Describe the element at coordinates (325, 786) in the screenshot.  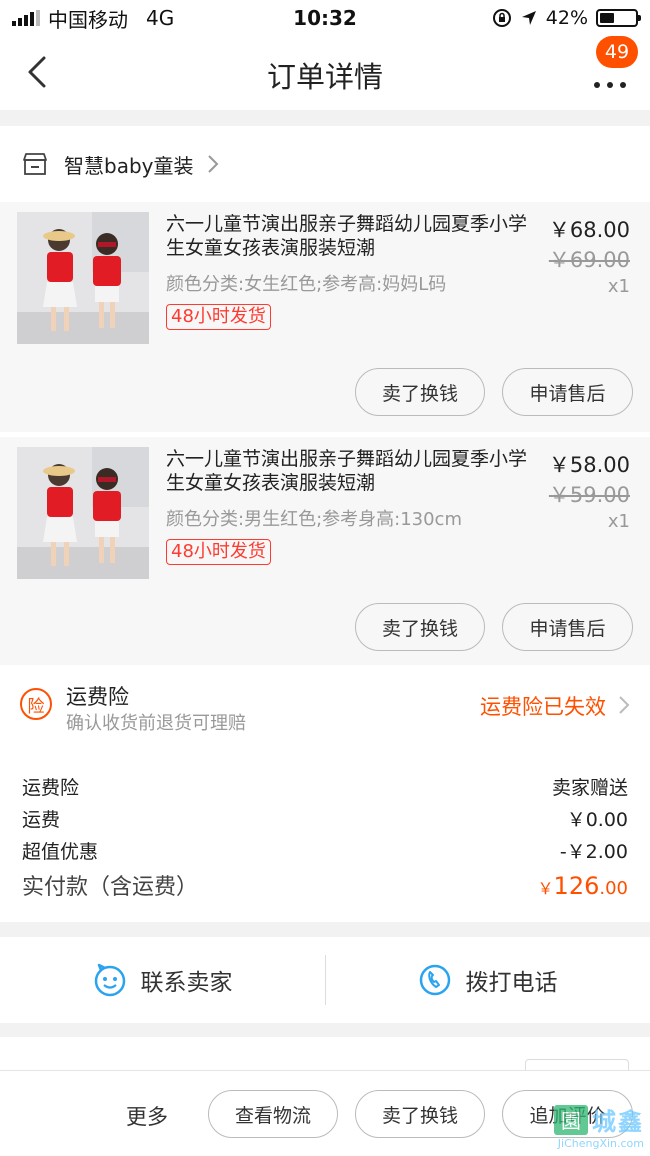
I see `summary-row: 运费险 卖家赠送` at that location.